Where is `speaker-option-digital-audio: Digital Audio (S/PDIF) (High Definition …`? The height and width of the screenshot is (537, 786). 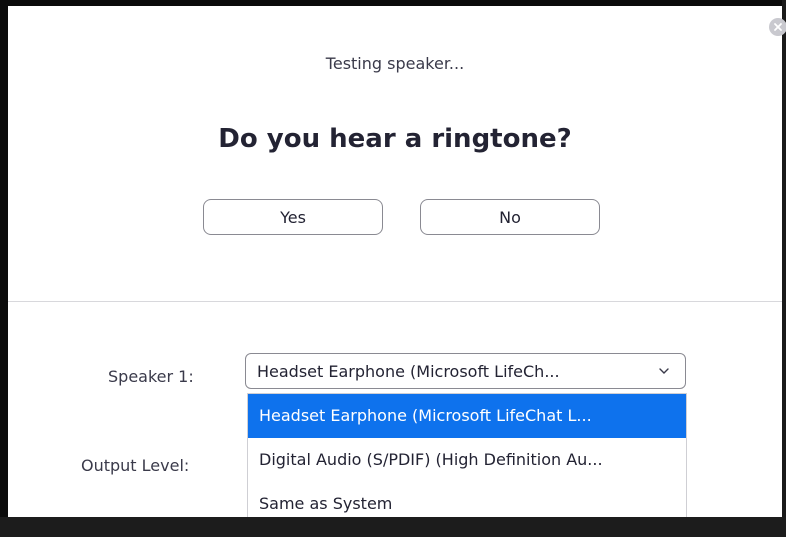 speaker-option-digital-audio: Digital Audio (S/PDIF) (High Definition … is located at coordinates (467, 460).